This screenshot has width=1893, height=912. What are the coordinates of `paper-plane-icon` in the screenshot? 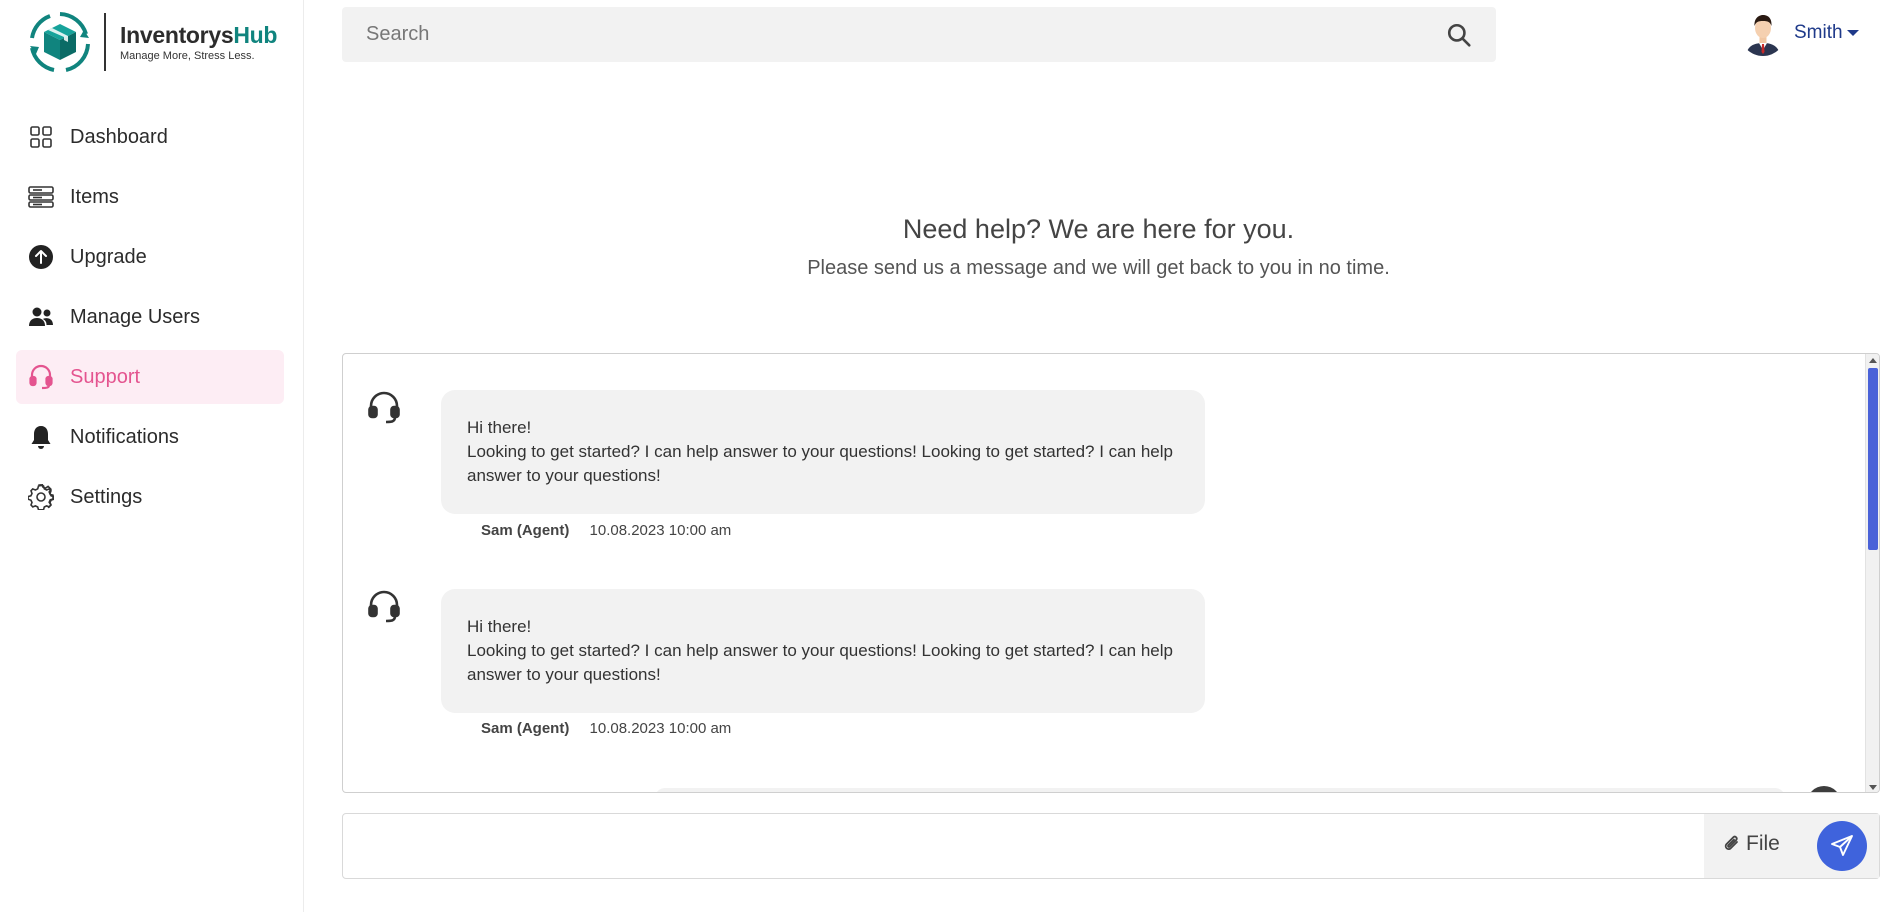 It's located at (1842, 845).